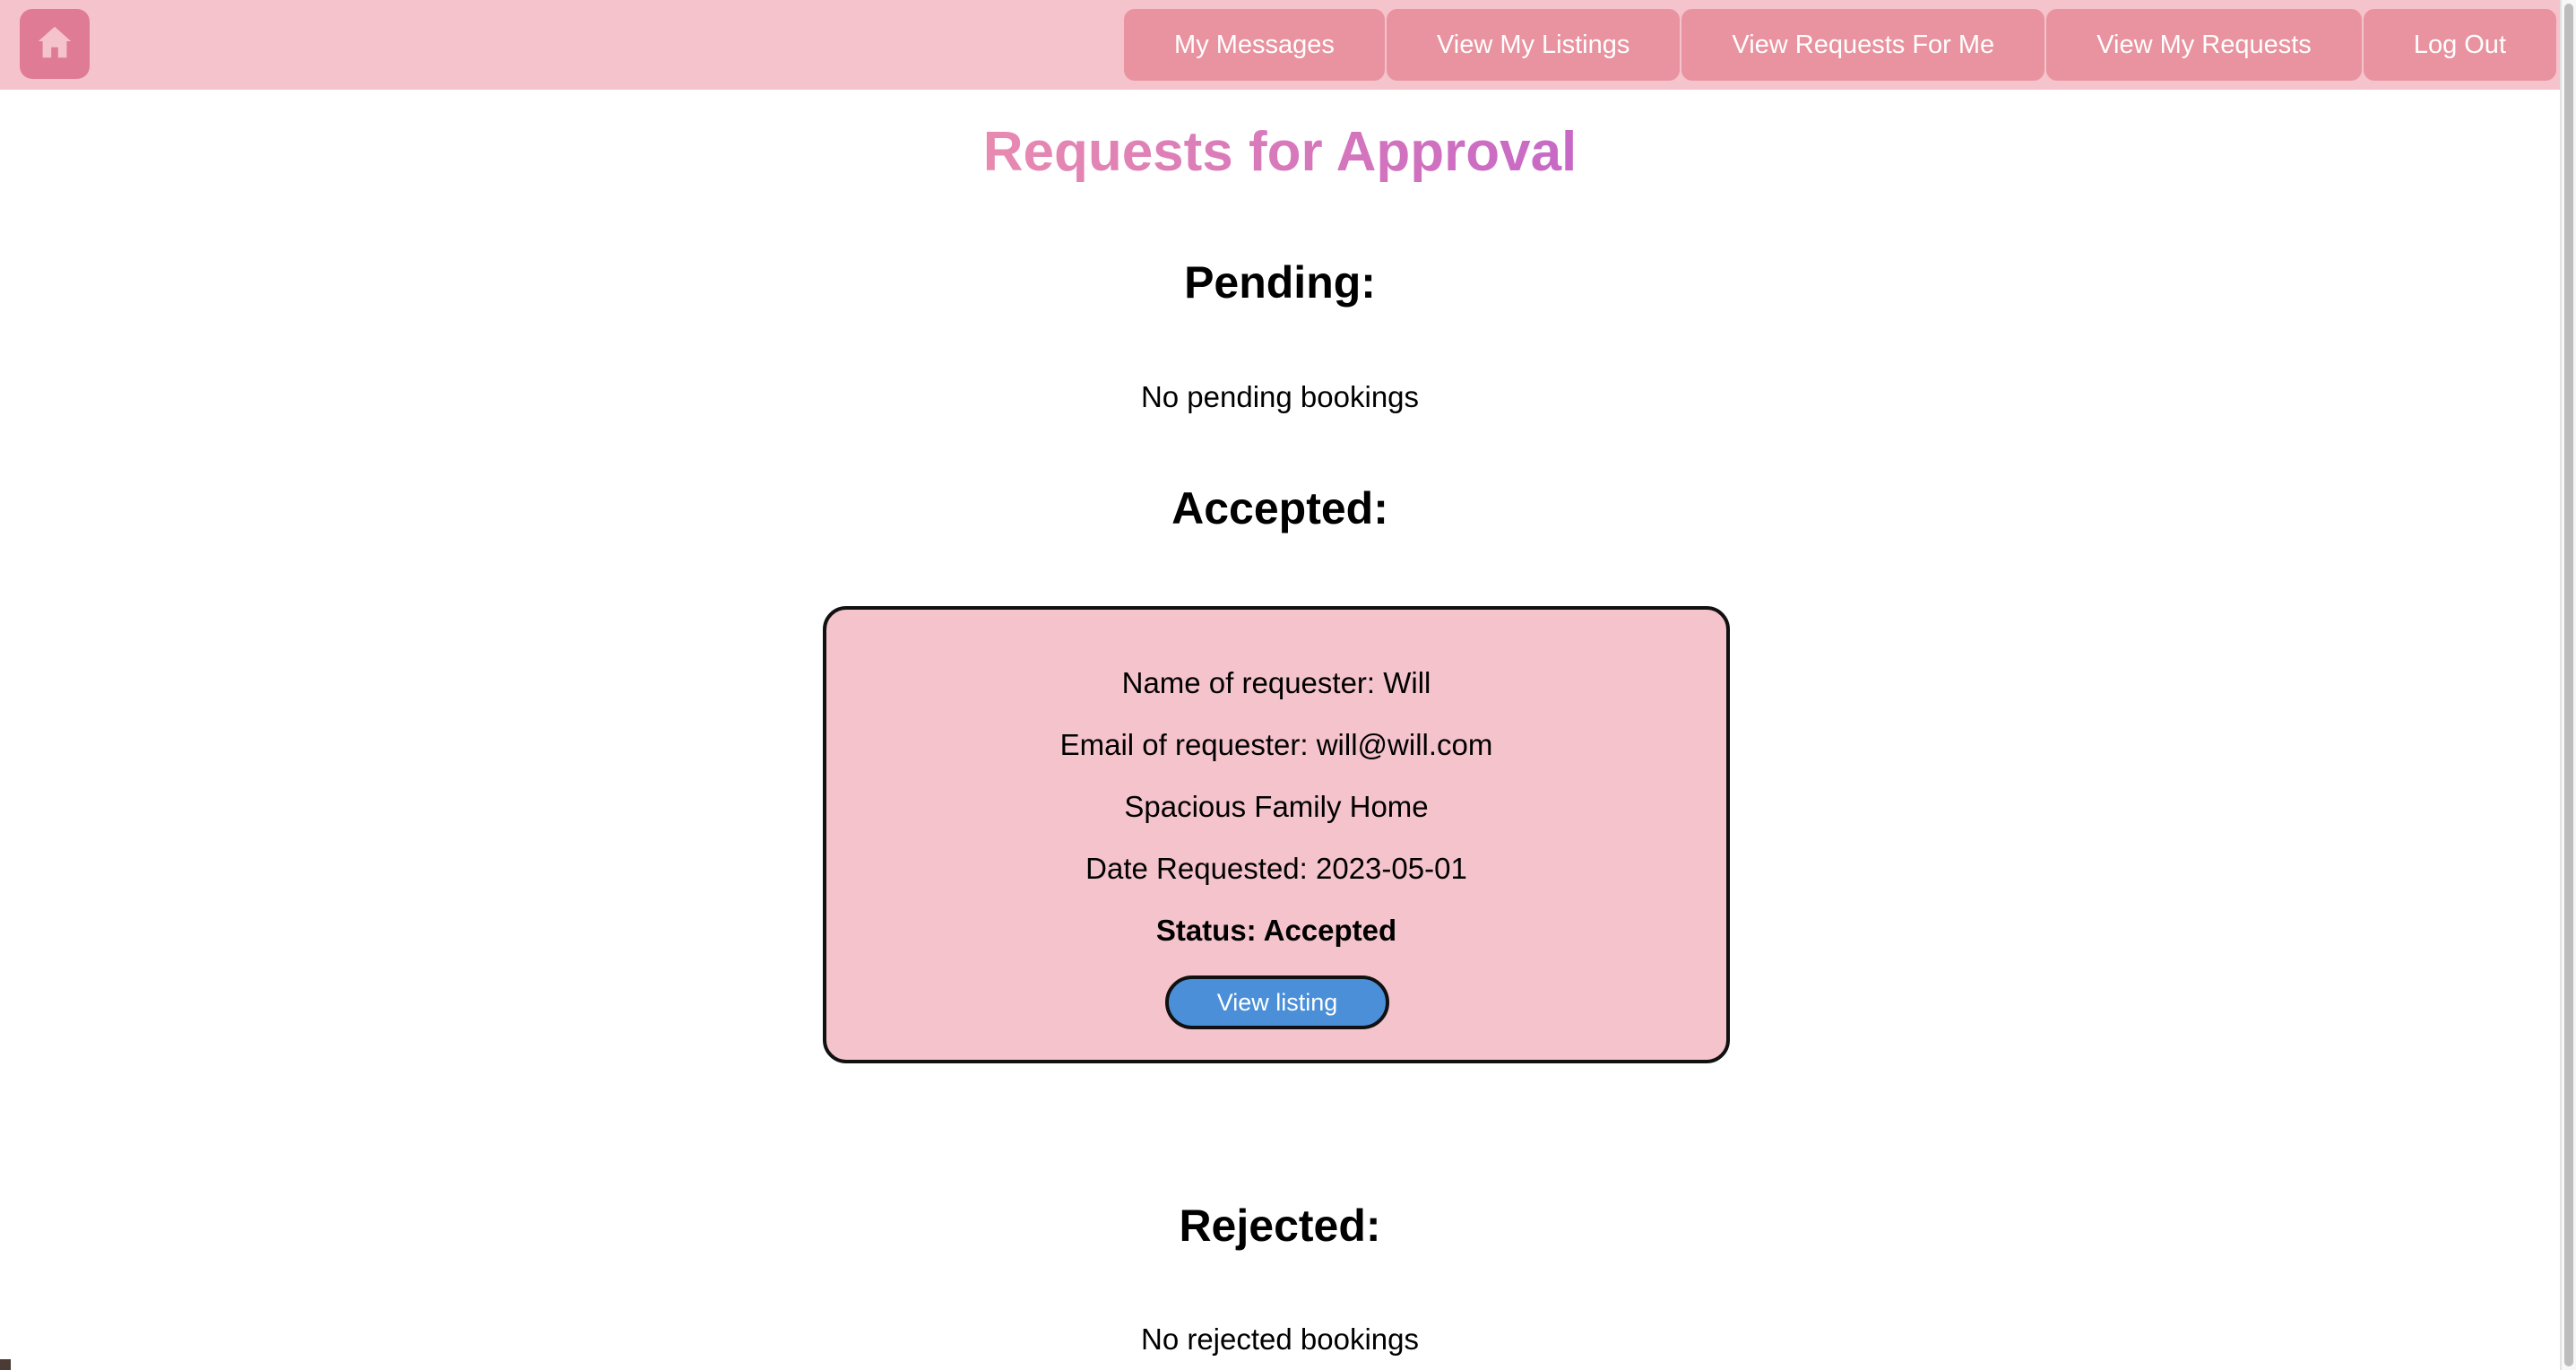 The image size is (2576, 1370). What do you see at coordinates (1276, 931) in the screenshot?
I see `status-text: Status: Accepted` at bounding box center [1276, 931].